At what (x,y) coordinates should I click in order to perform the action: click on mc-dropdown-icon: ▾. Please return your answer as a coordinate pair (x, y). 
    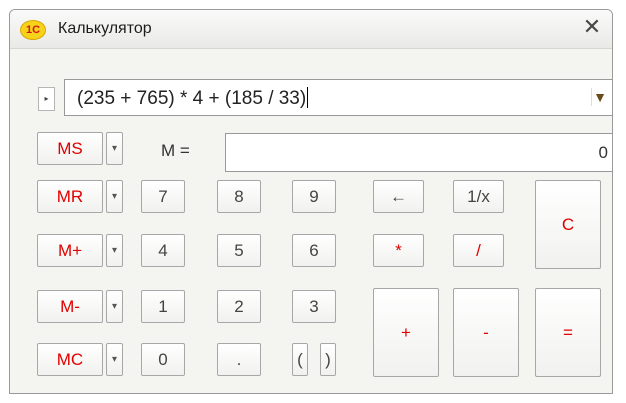
    Looking at the image, I should click on (114, 359).